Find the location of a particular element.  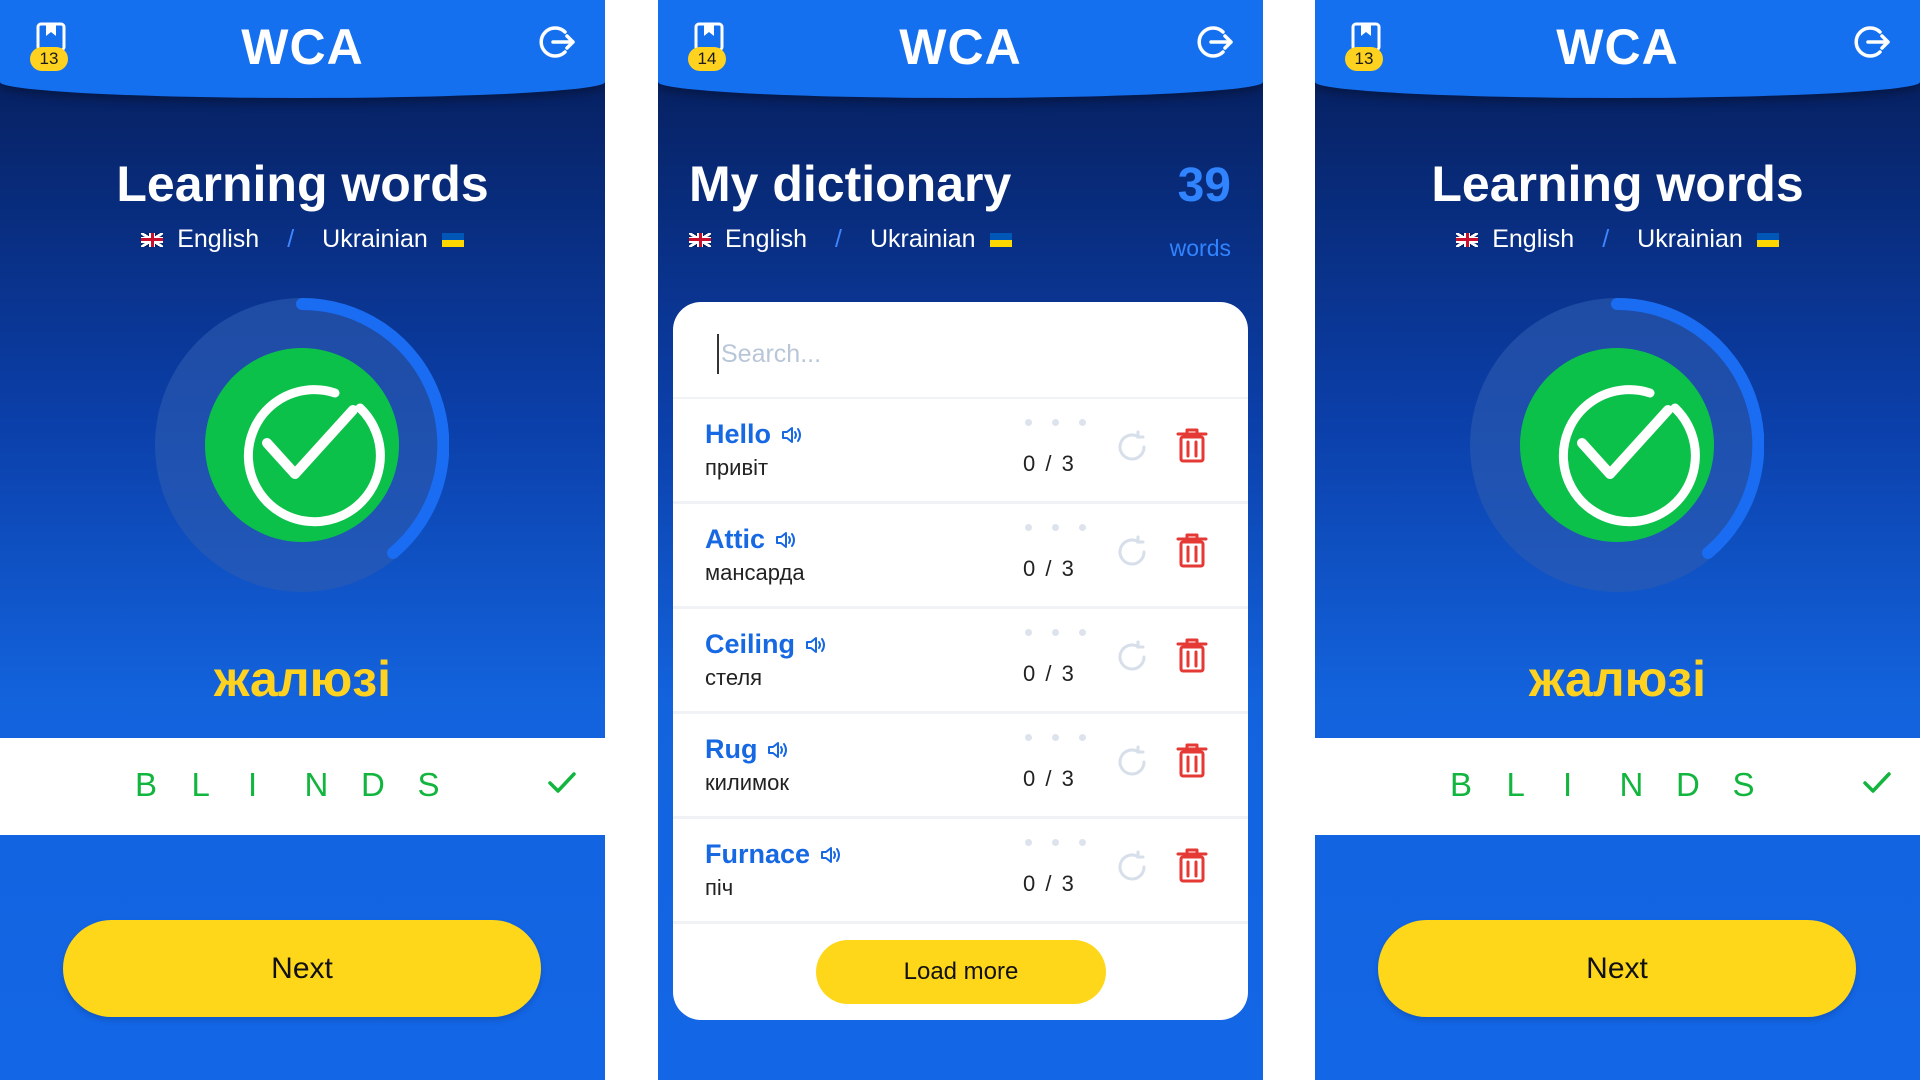

word-row: Furnace піч 0 / 3 is located at coordinates (960, 871).